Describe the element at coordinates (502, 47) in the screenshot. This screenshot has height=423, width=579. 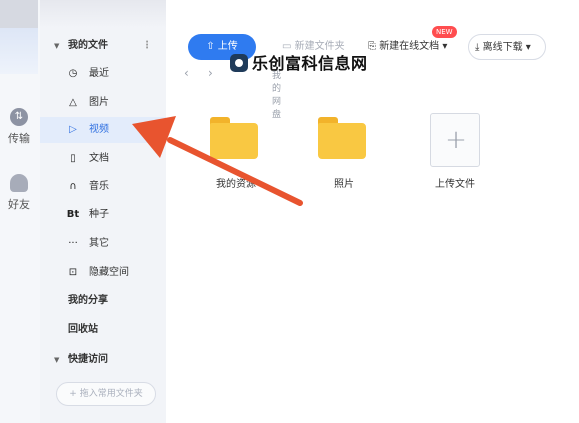
I see `offline-download-label: 离线下载` at that location.